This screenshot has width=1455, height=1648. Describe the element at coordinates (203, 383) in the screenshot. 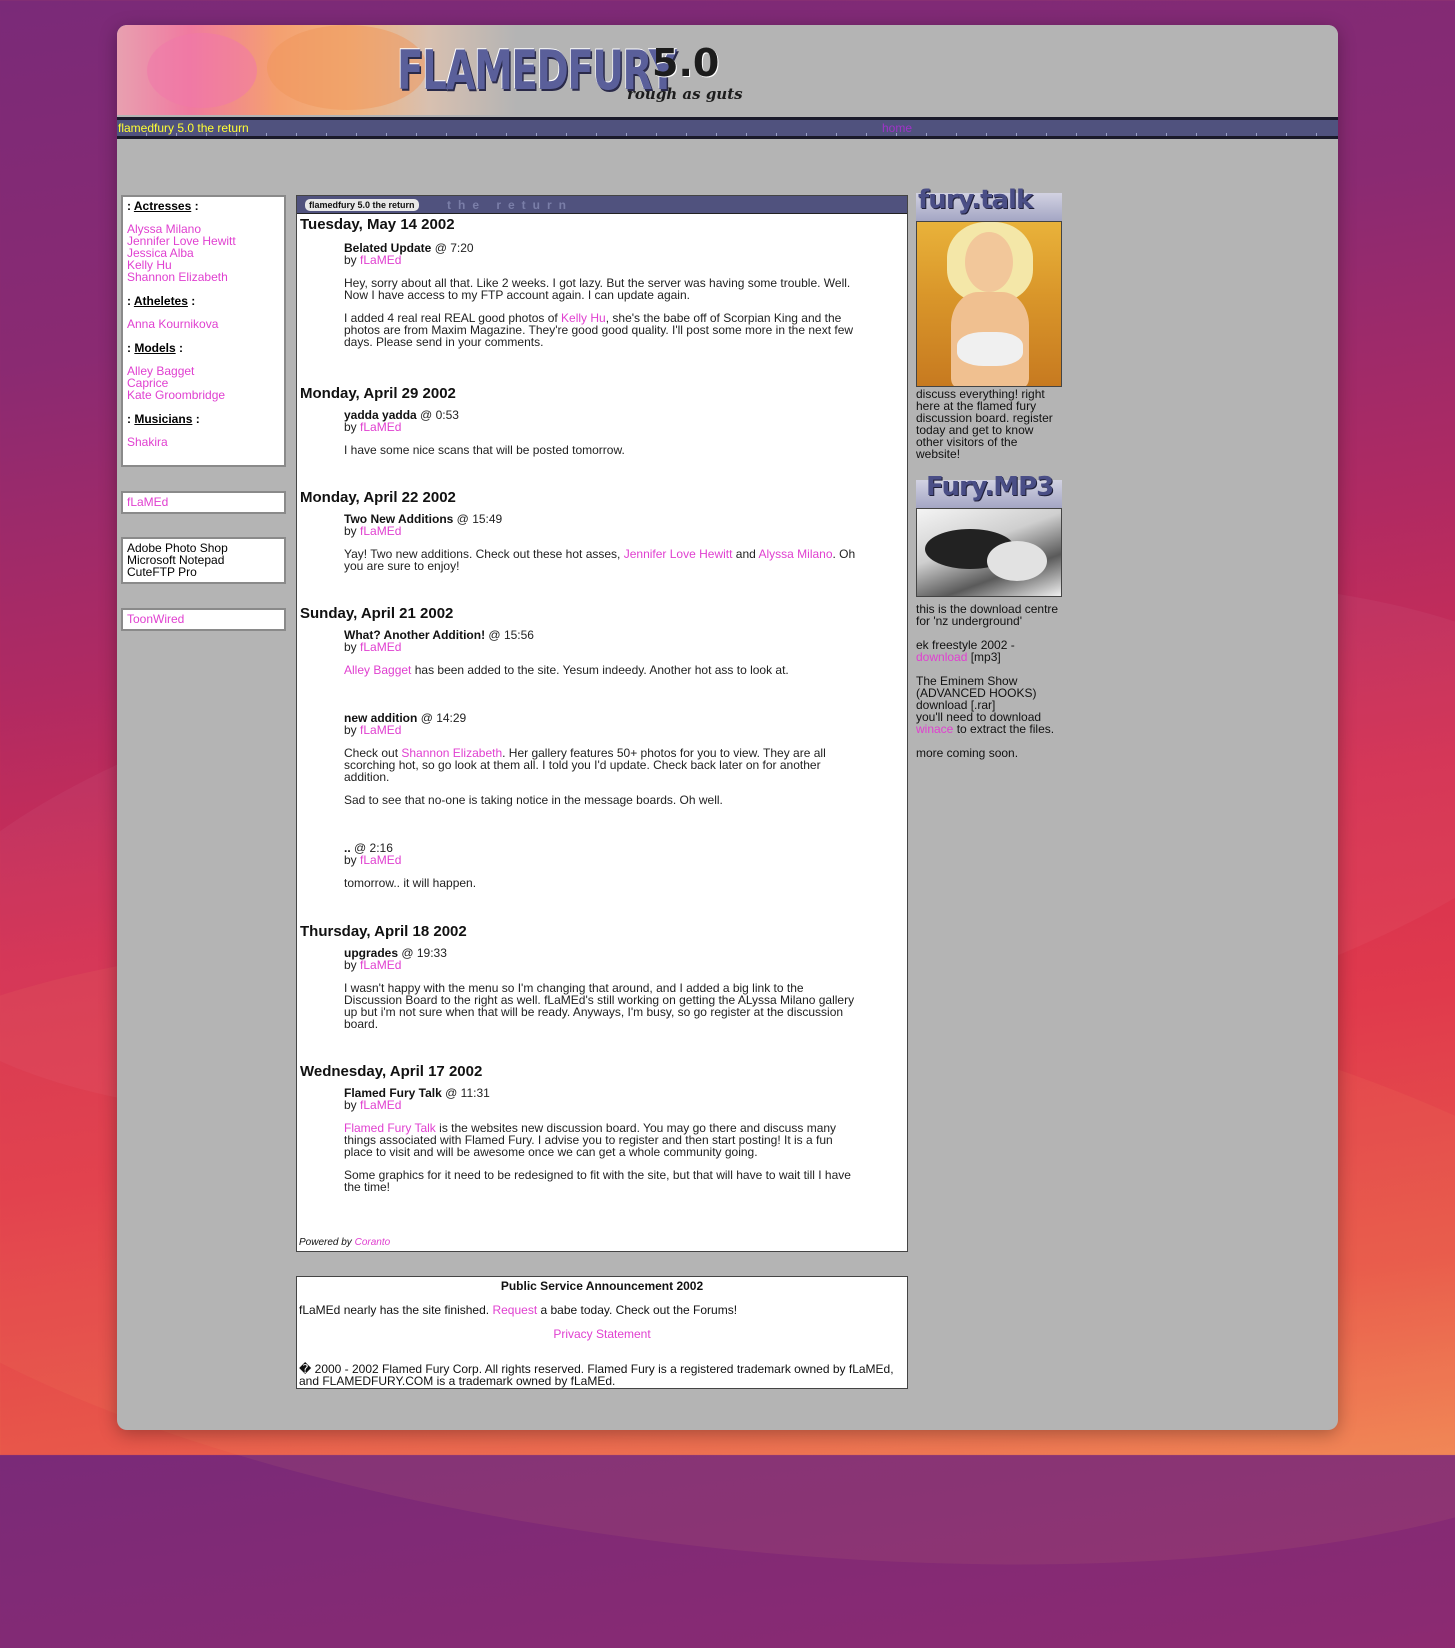

I see `category-items: Alley Bagget Caprice Kate Groombridge` at that location.